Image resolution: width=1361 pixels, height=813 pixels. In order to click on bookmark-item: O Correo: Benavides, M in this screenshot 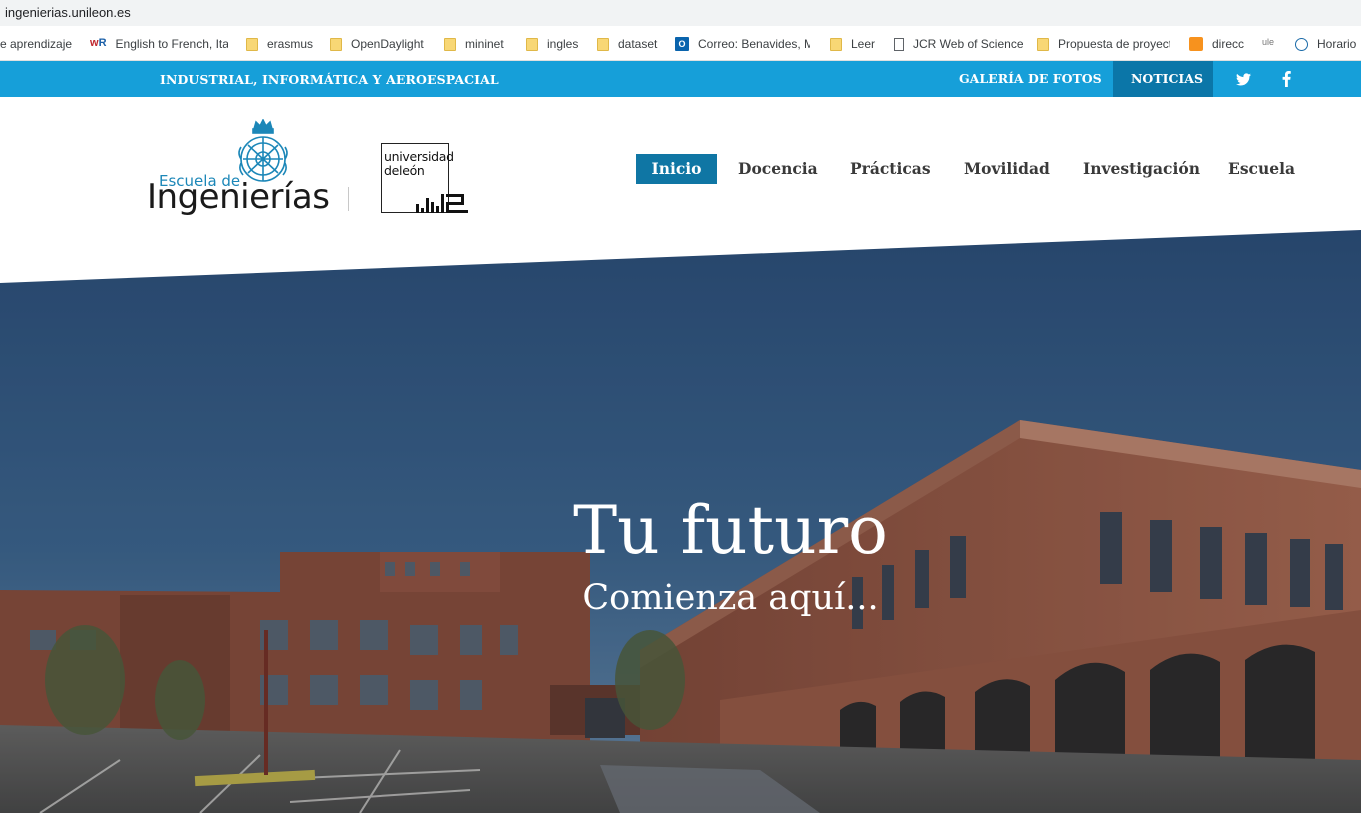, I will do `click(742, 44)`.